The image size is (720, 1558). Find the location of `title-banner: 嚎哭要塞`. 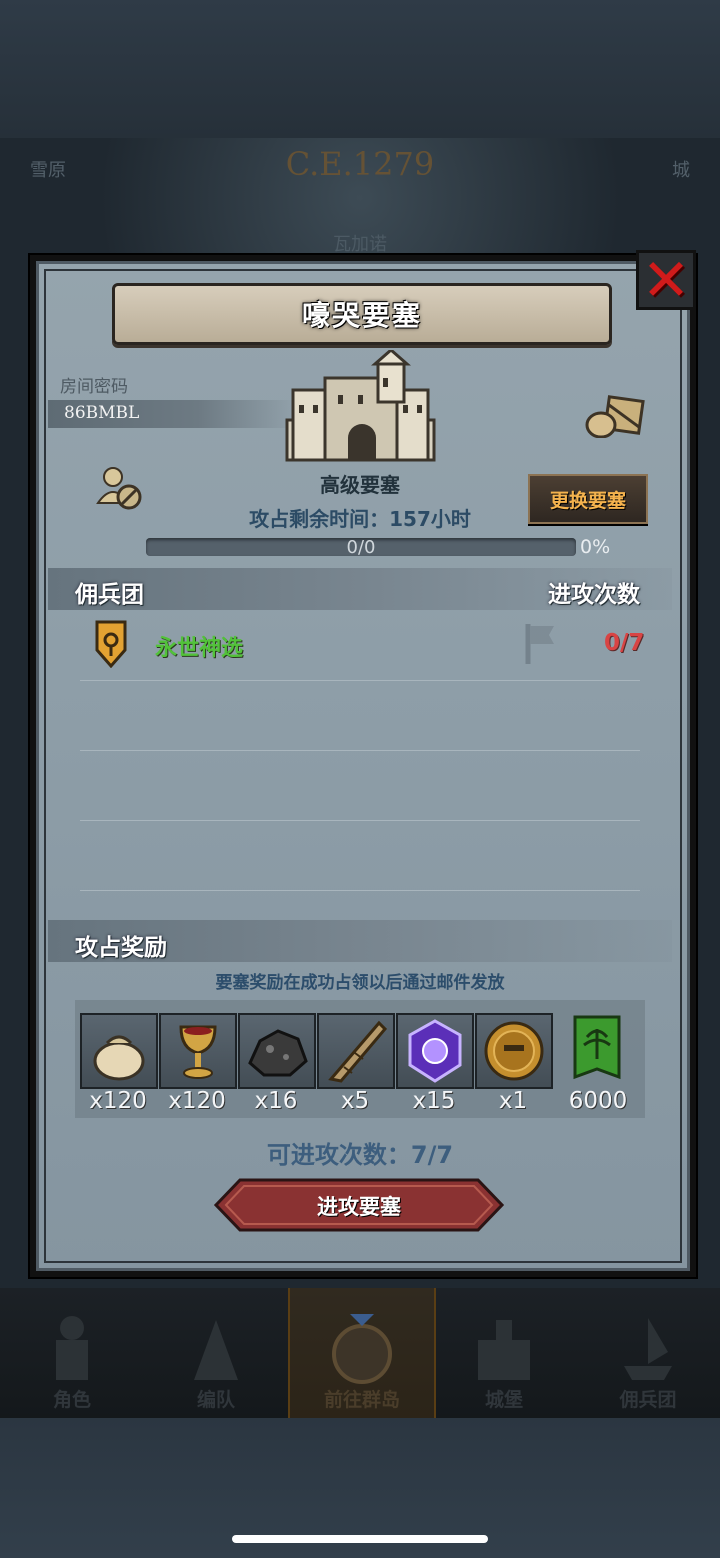

title-banner: 嚎哭要塞 is located at coordinates (362, 314).